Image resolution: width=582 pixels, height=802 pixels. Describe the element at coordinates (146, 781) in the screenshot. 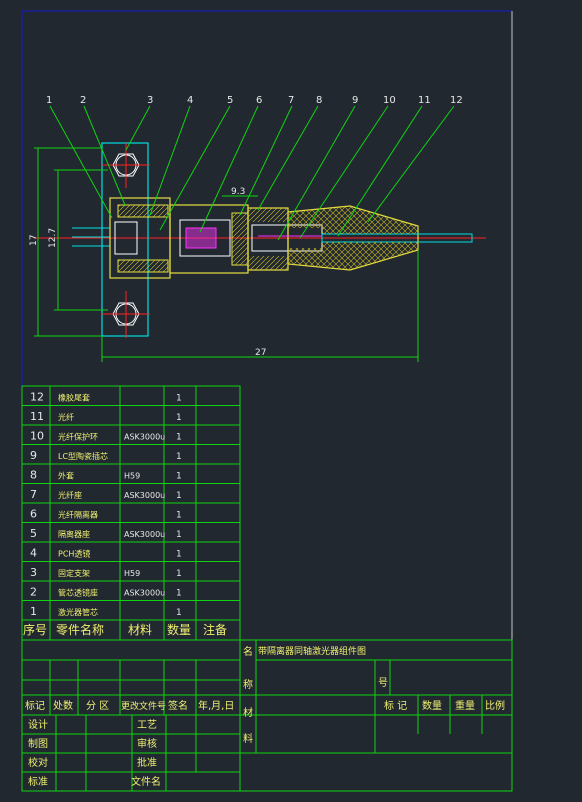

I see `sig-filename: 文件名` at that location.